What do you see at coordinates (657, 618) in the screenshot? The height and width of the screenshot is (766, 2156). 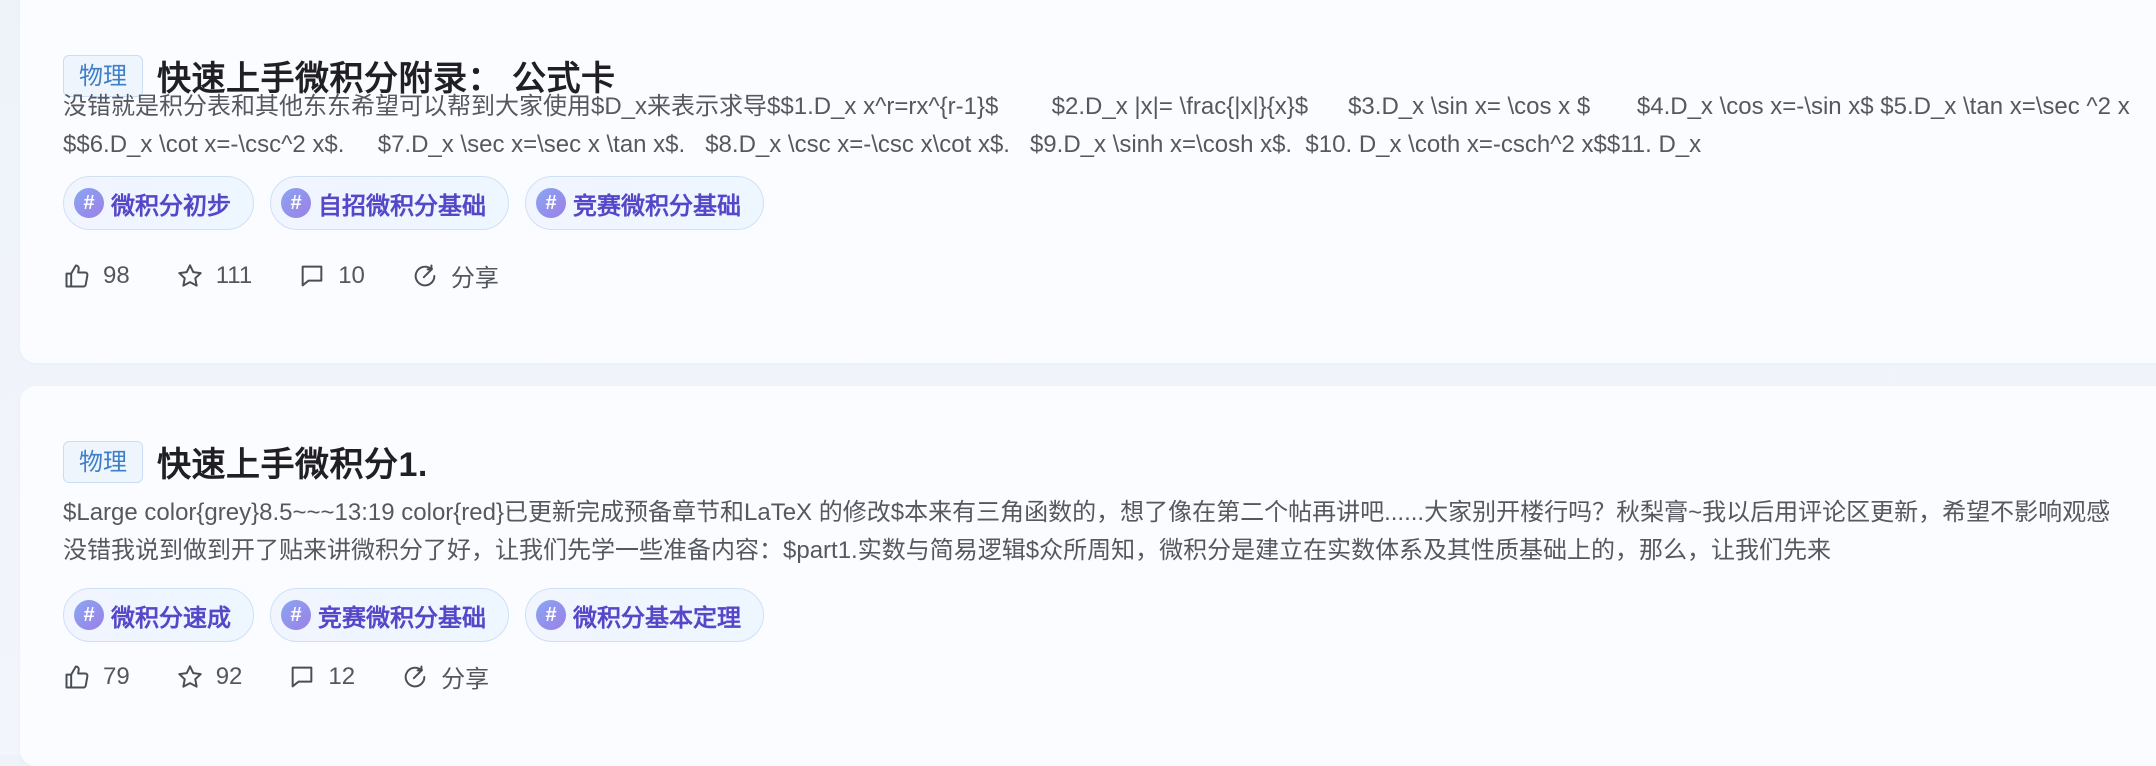 I see `tag-label: 微积分基本定理` at bounding box center [657, 618].